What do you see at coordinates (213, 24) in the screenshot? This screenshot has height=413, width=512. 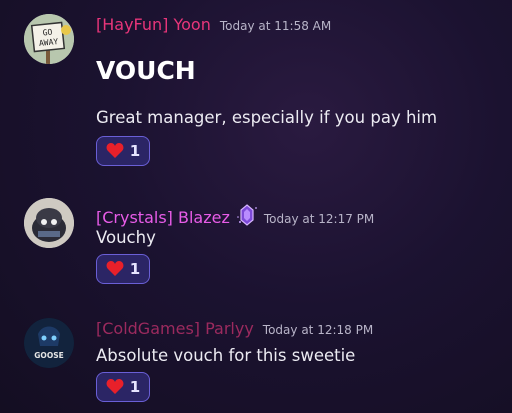 I see `message-header: [HayFun] Yoon Today at 11:58 AM` at bounding box center [213, 24].